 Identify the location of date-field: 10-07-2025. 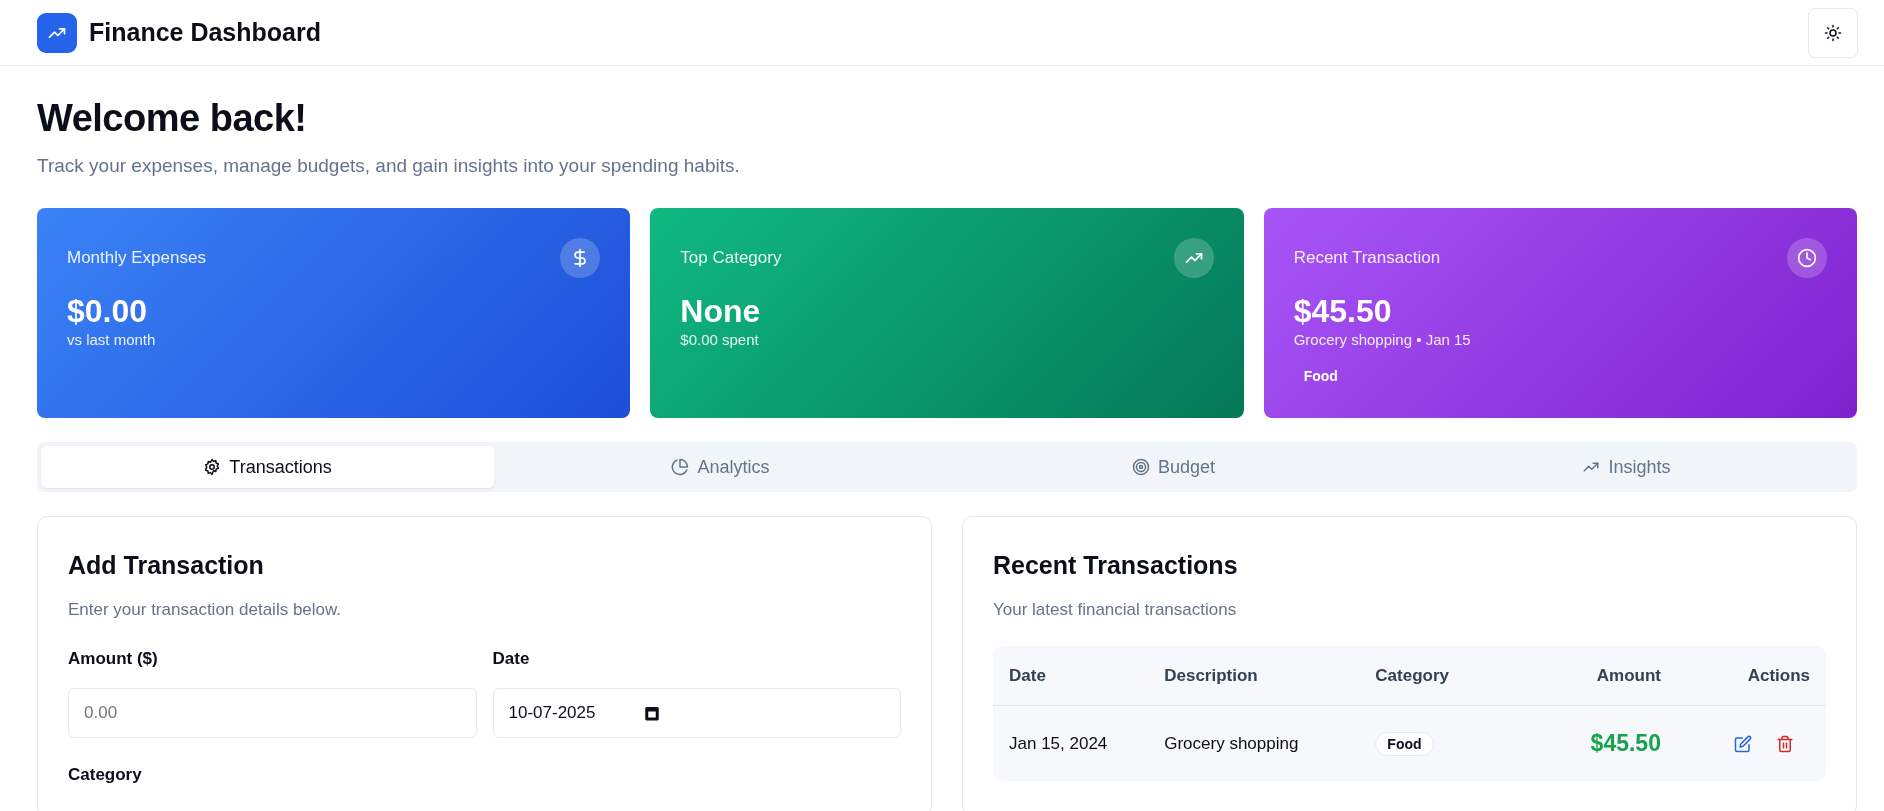
(696, 712).